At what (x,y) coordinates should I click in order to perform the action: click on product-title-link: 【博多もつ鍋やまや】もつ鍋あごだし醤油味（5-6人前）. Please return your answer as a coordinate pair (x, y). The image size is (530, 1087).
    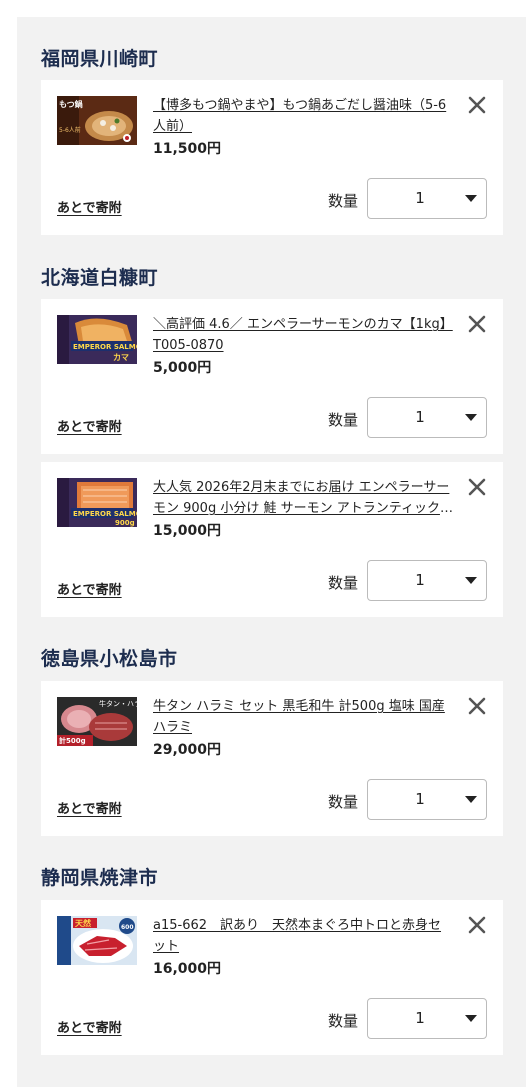
    Looking at the image, I should click on (303, 116).